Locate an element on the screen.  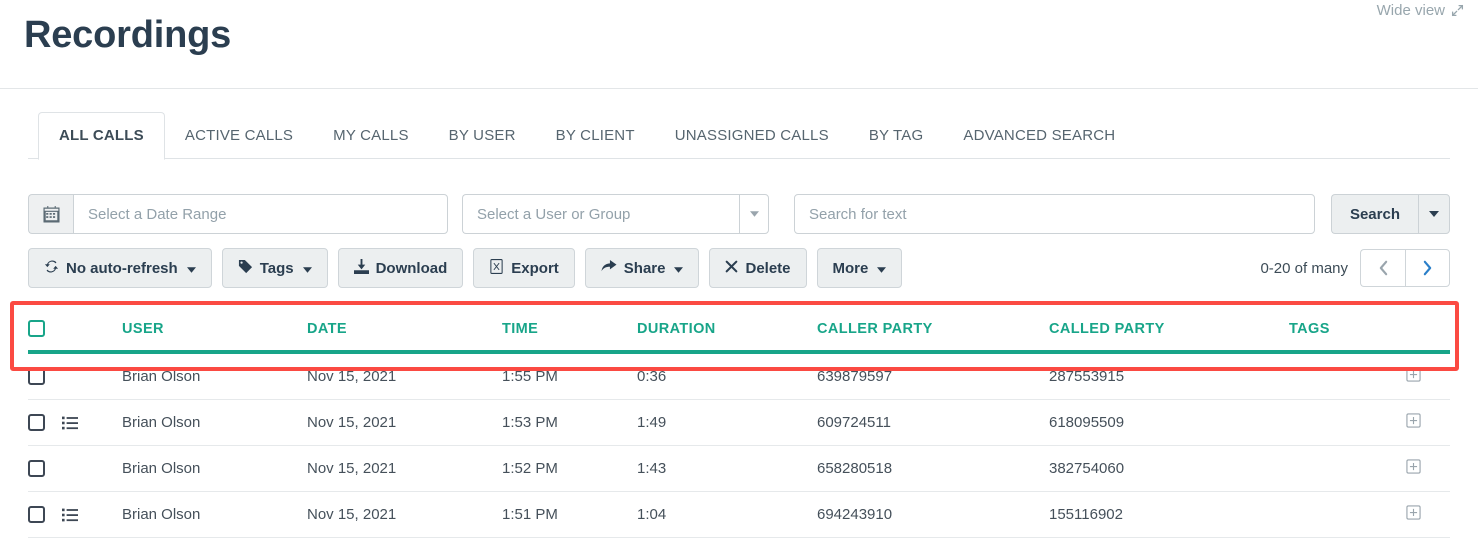
cell-caller-party: 658280518 is located at coordinates (933, 468).